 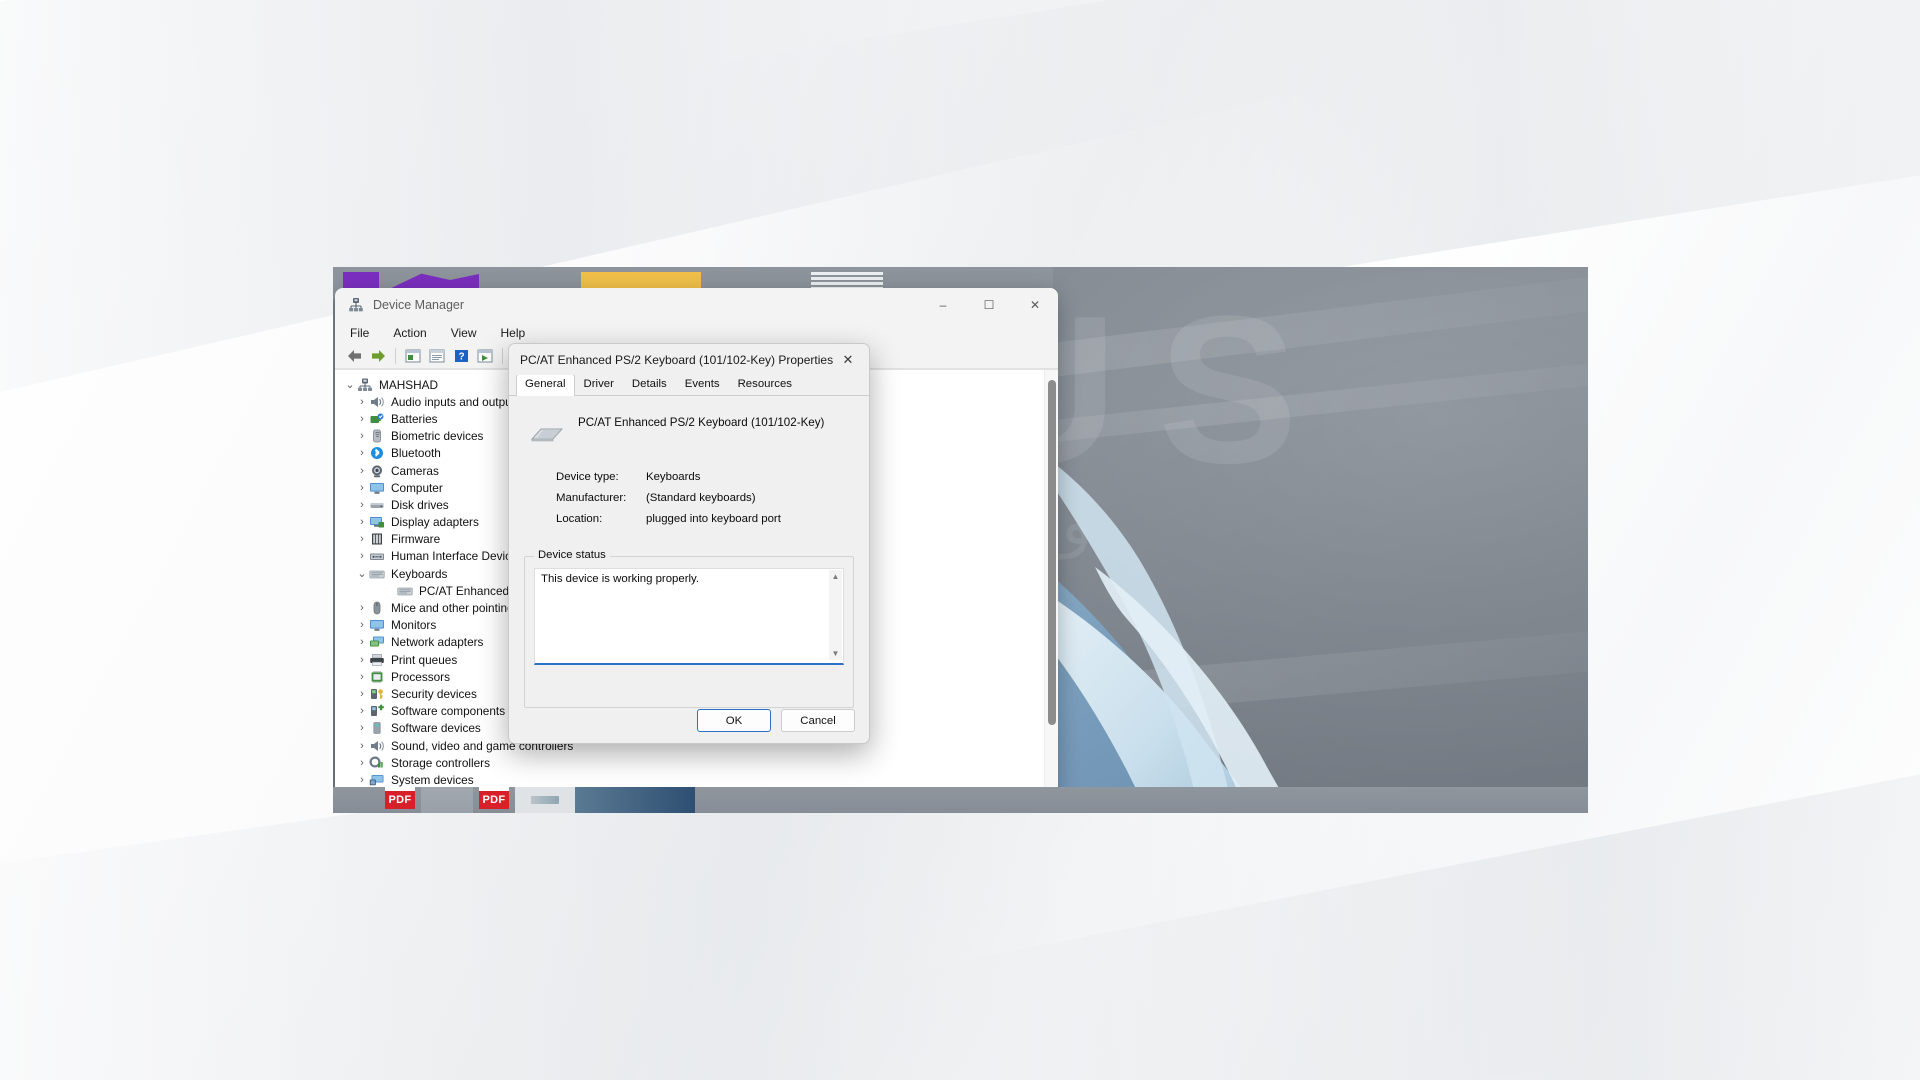 What do you see at coordinates (414, 418) in the screenshot?
I see `tree-item-label: Batteries` at bounding box center [414, 418].